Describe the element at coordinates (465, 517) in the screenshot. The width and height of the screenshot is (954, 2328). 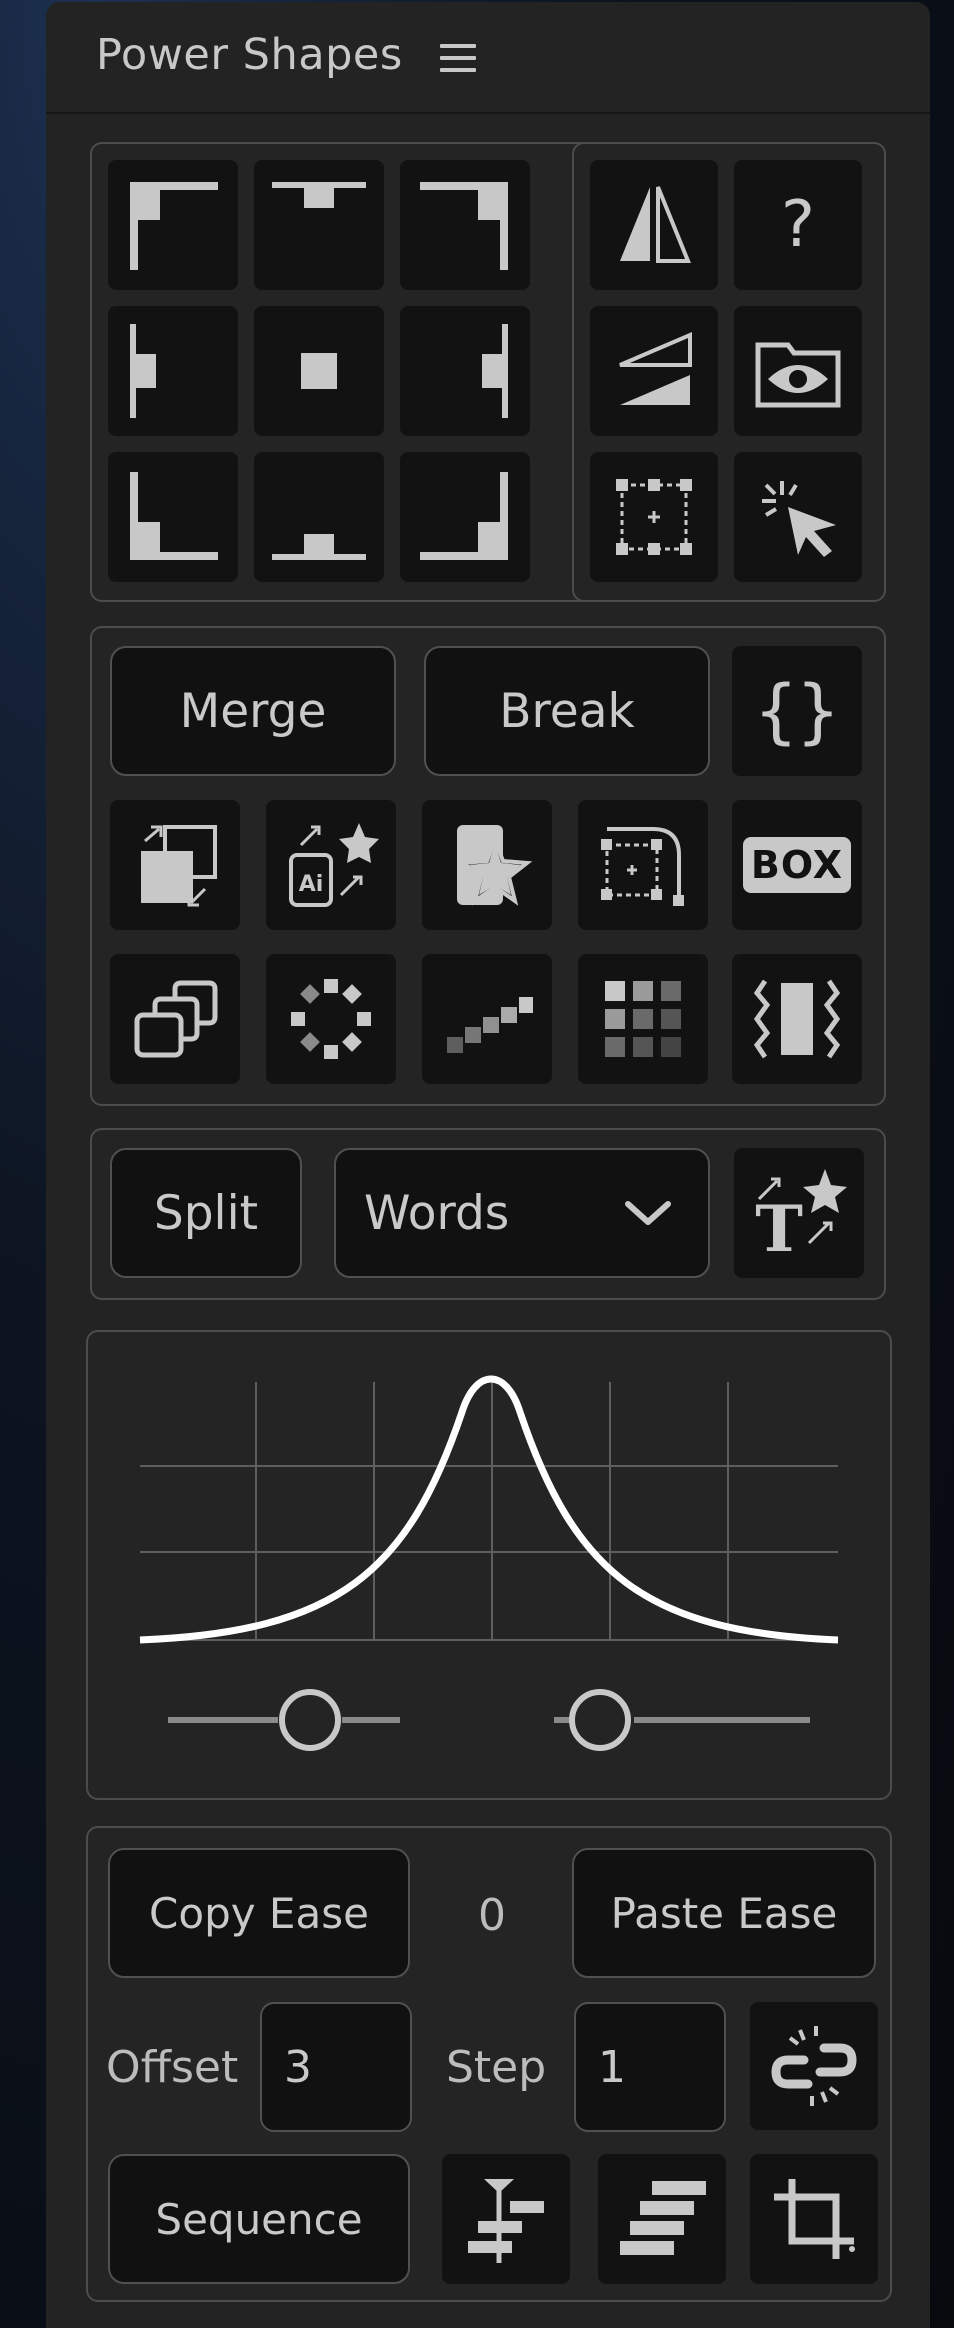
I see `anchor-bottom-right-icon` at that location.